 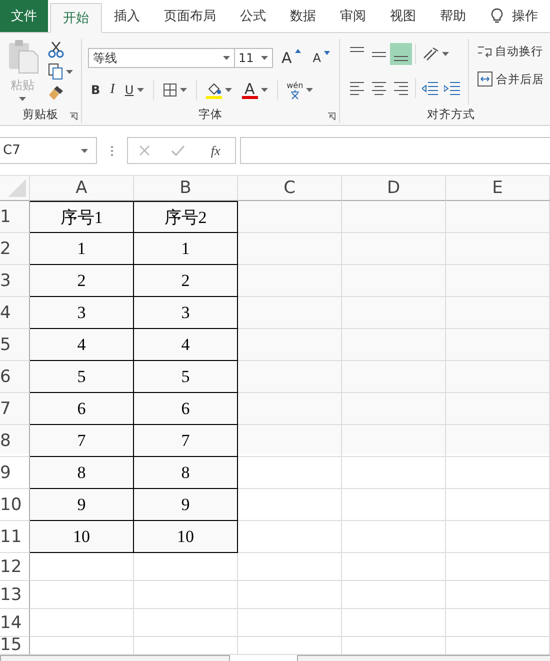 I want to click on check-icon, so click(x=178, y=150).